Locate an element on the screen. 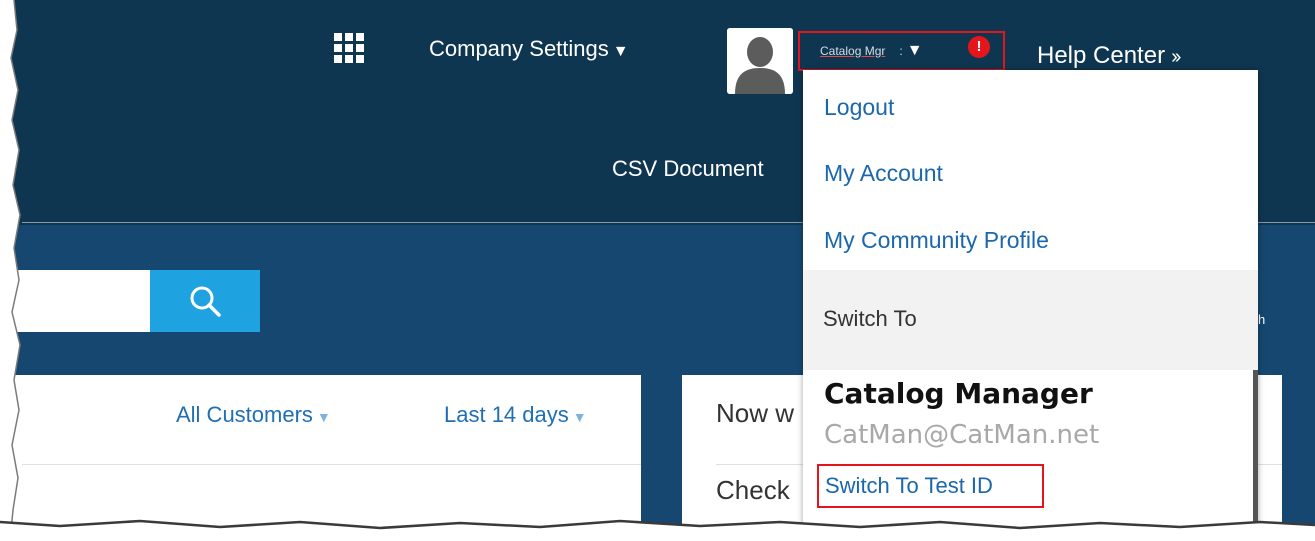 The image size is (1315, 541). help-center-label: Help Center is located at coordinates (1101, 55).